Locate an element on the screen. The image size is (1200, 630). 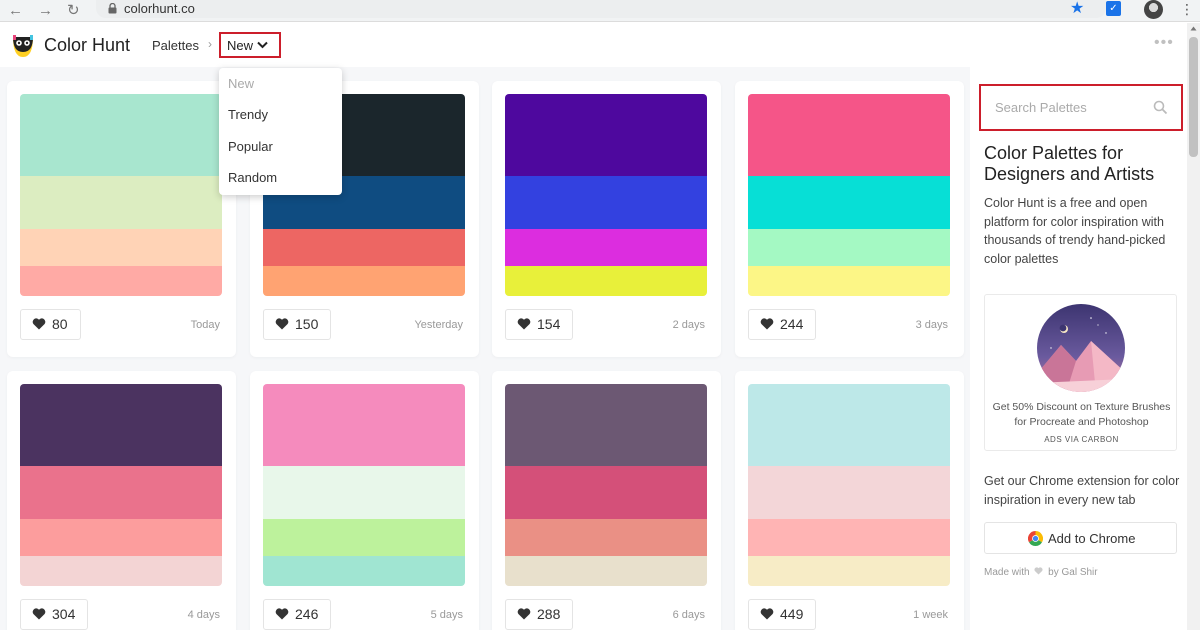
search-icon is located at coordinates (1160, 107).